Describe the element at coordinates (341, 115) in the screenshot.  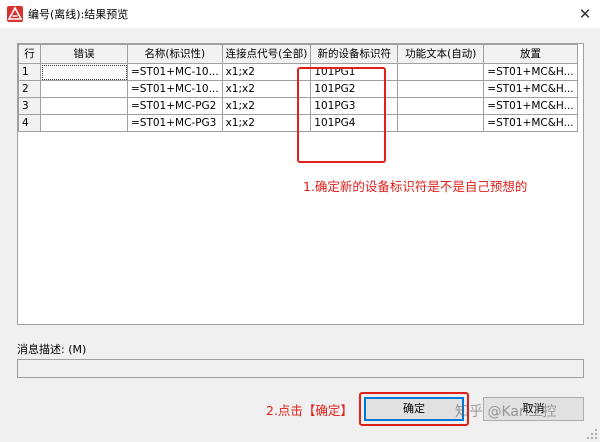
I see `annotation-highlight-new-id-column` at that location.